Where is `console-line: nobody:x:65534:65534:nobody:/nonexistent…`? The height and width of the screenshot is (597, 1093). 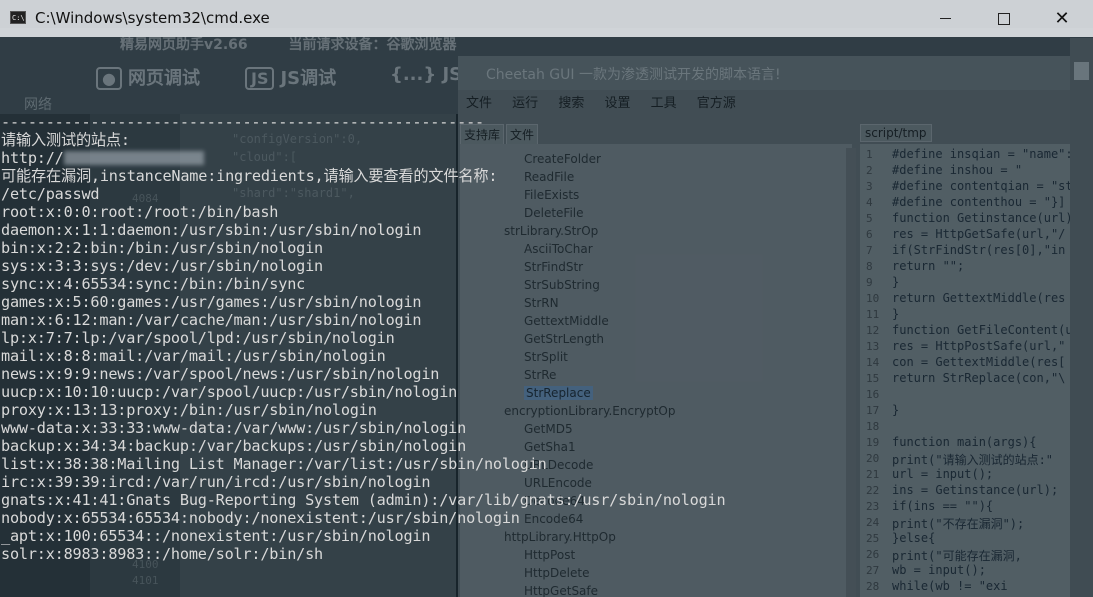 console-line: nobody:x:65534:65534:nobody:/nonexistent… is located at coordinates (260, 518).